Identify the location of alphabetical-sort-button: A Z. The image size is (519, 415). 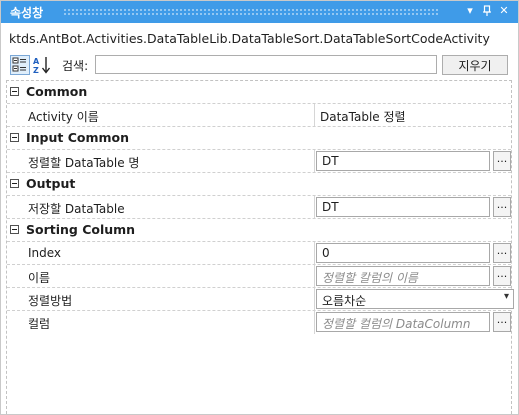
(42, 65).